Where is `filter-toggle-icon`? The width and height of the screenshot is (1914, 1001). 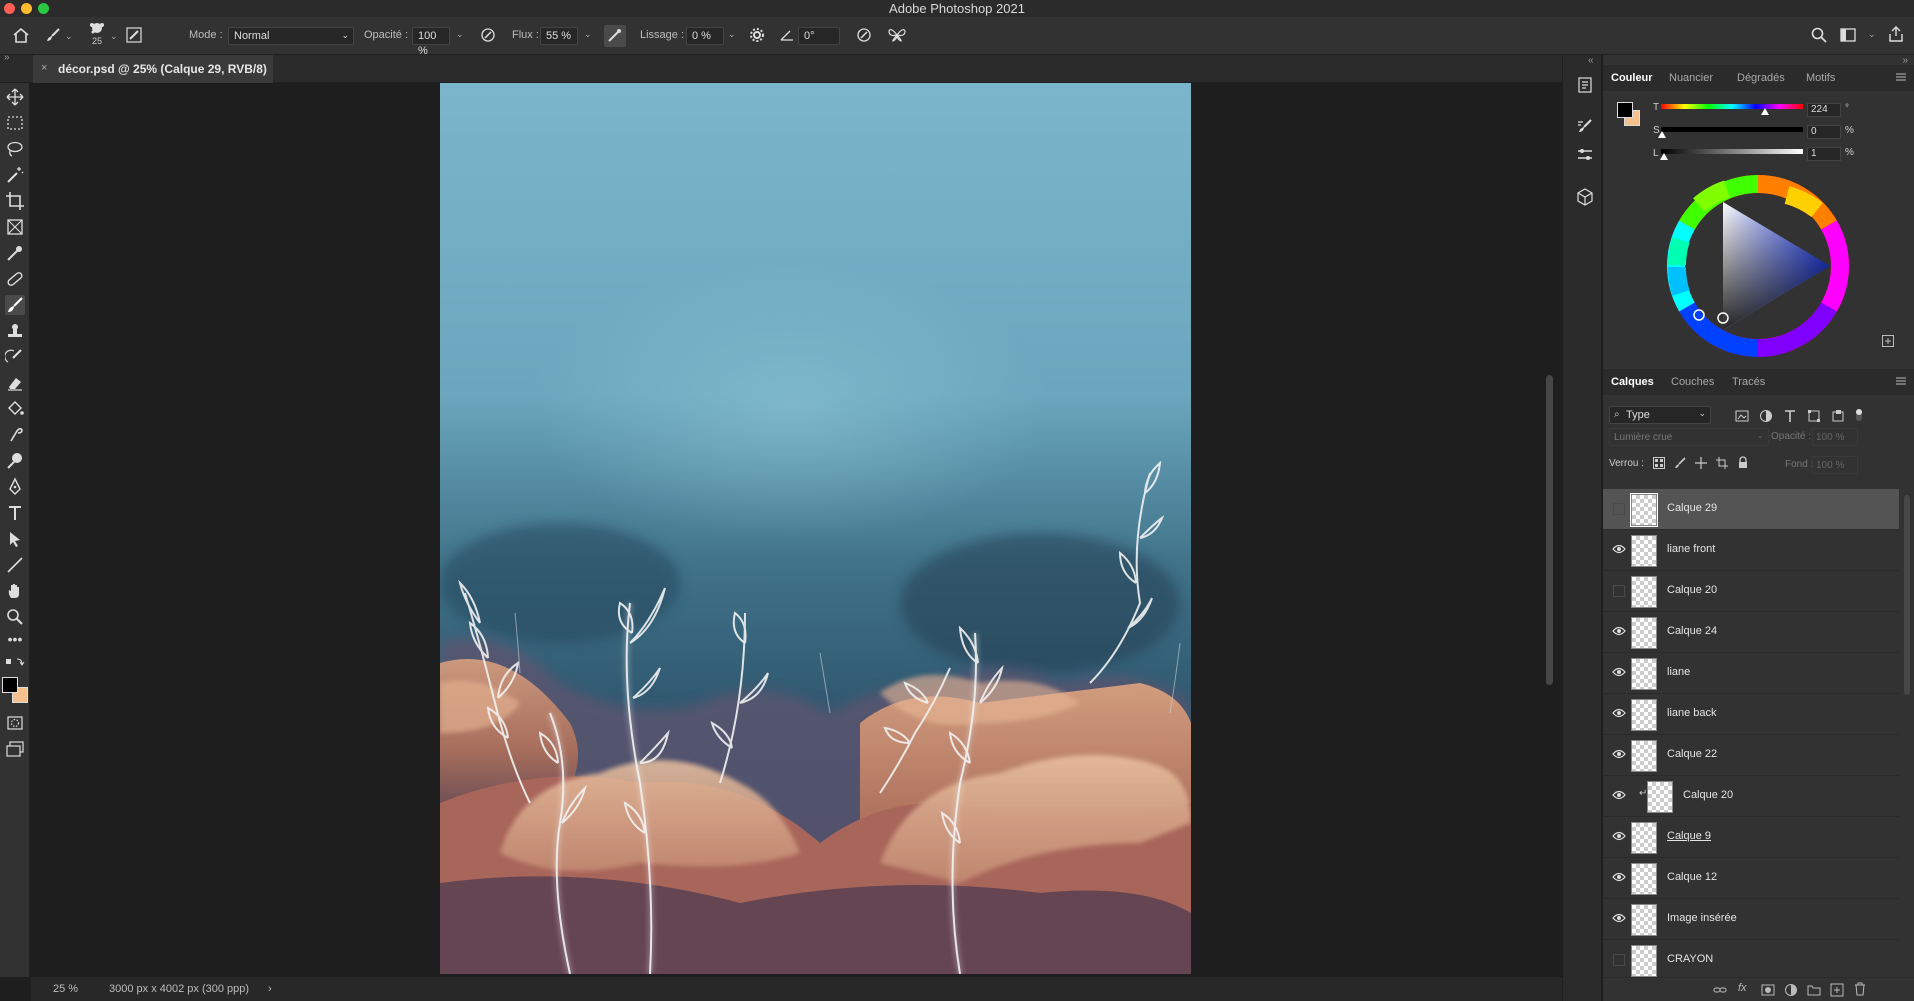
filter-toggle-icon is located at coordinates (1859, 415).